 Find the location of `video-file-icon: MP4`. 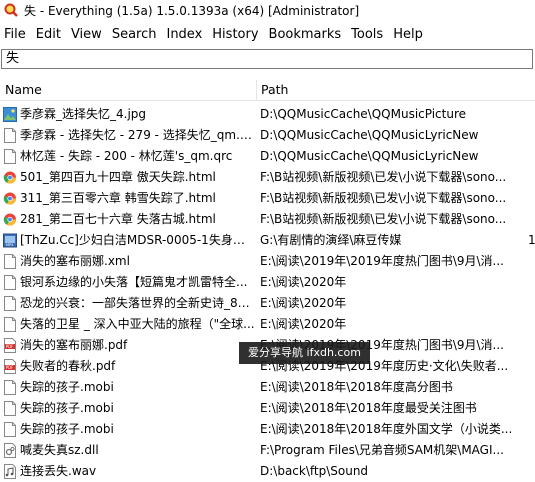

video-file-icon: MP4 is located at coordinates (10, 240).